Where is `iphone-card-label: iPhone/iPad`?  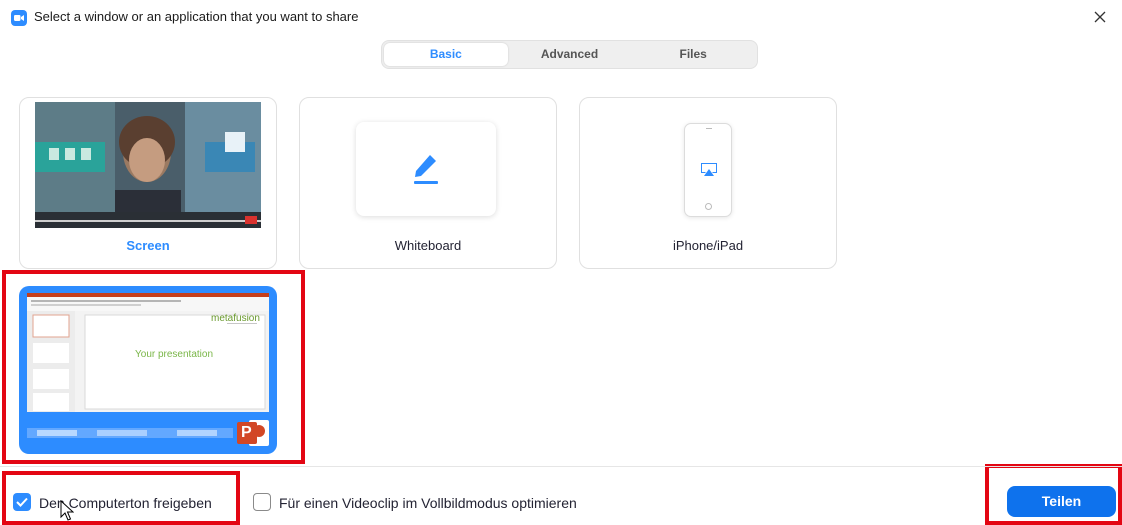 iphone-card-label: iPhone/iPad is located at coordinates (708, 245).